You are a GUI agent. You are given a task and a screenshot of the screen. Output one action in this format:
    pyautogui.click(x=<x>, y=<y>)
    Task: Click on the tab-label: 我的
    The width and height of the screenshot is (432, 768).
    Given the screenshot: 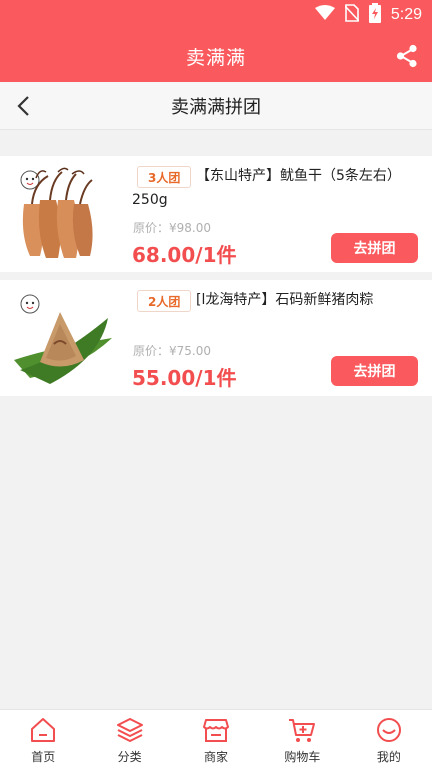 What is the action you would take?
    pyautogui.click(x=388, y=757)
    